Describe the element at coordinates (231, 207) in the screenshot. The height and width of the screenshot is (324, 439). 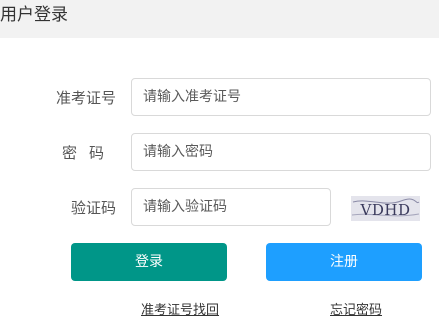
I see `captcha-input` at that location.